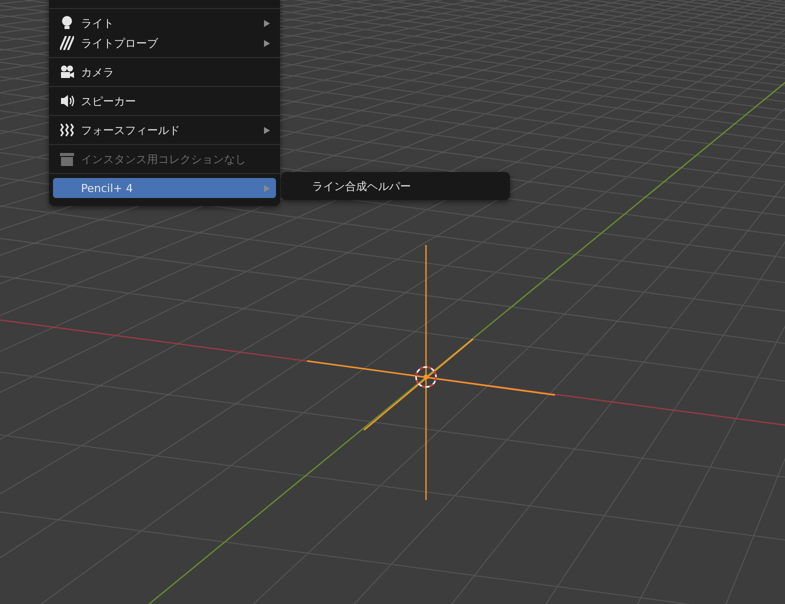  Describe the element at coordinates (164, 130) in the screenshot. I see `menu-item: フォースフィールド` at that location.